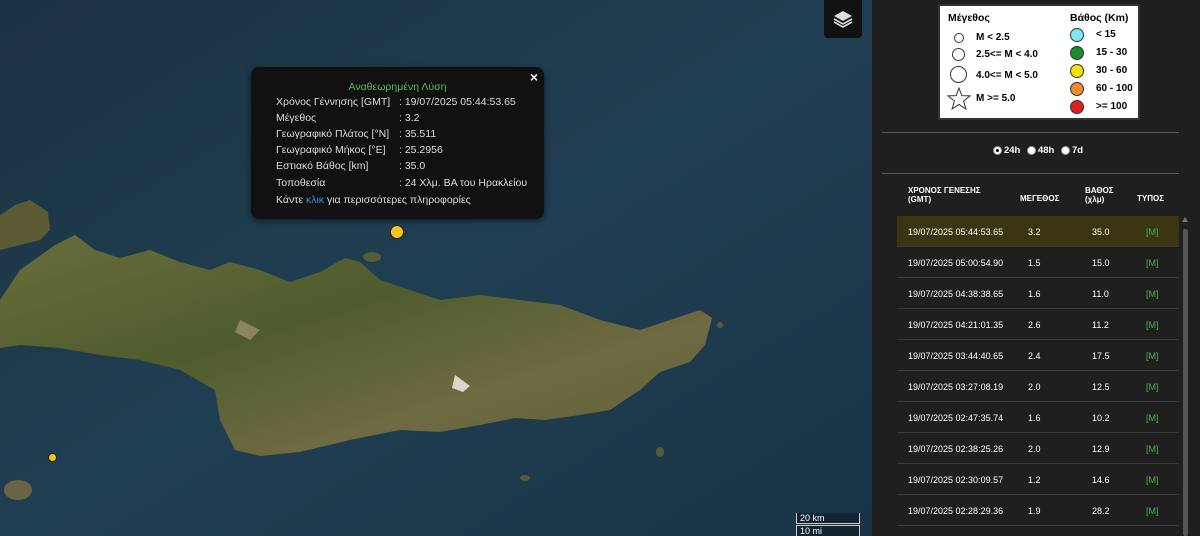 The width and height of the screenshot is (1200, 536). Describe the element at coordinates (944, 195) in the screenshot. I see `header-time: ΧΡΟΝΟΣ ΓΕΝΕΣΗΣ (GMT)` at that location.